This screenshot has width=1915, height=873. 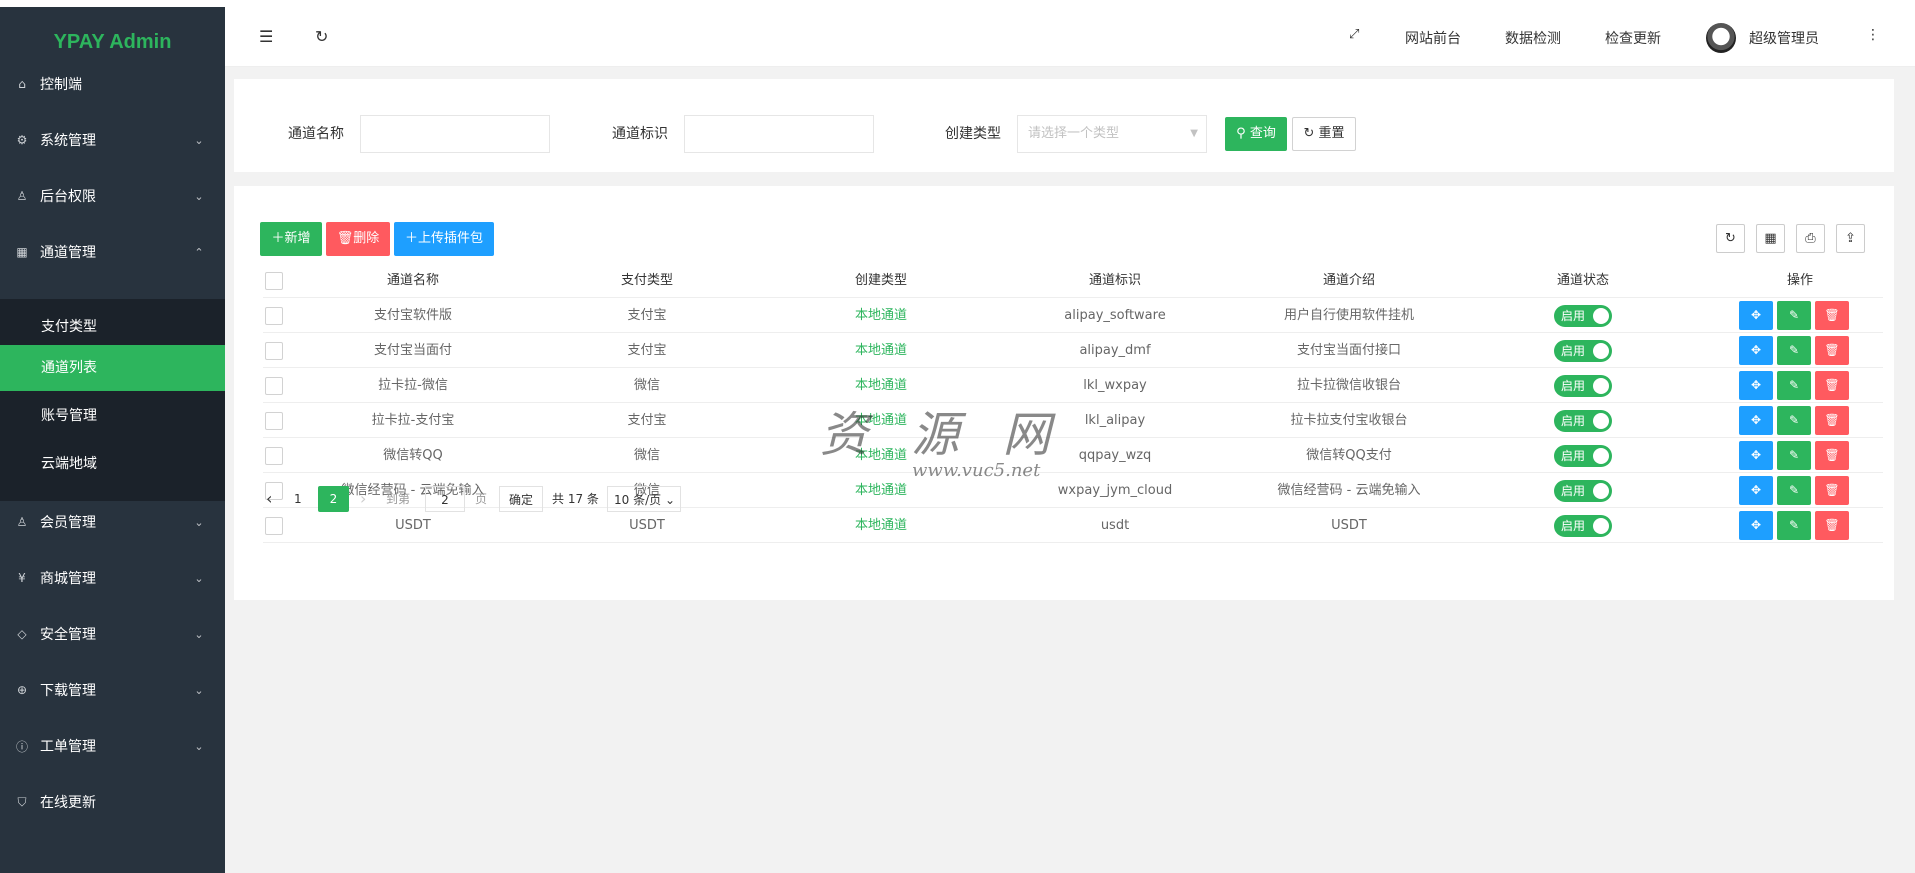 I want to click on goto-confirm-button: 确定, so click(x=521, y=499).